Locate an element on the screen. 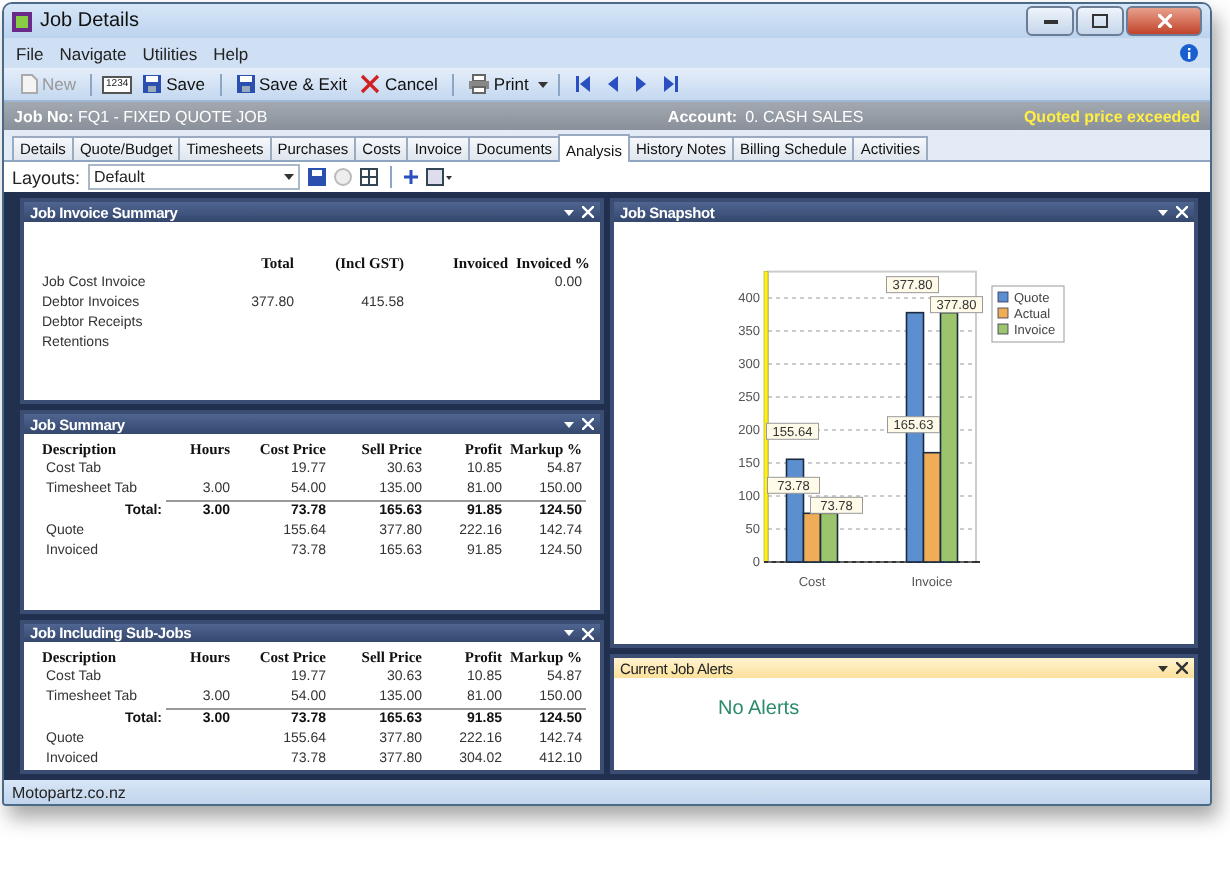 This screenshot has width=1230, height=892. cross-icon is located at coordinates (370, 84).